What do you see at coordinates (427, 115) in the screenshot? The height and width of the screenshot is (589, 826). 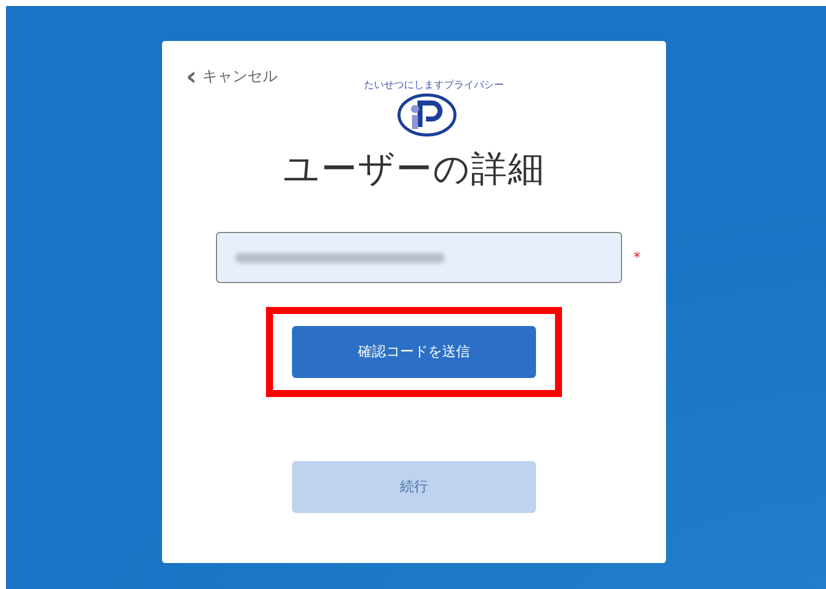 I see `privacy-mark-logo` at bounding box center [427, 115].